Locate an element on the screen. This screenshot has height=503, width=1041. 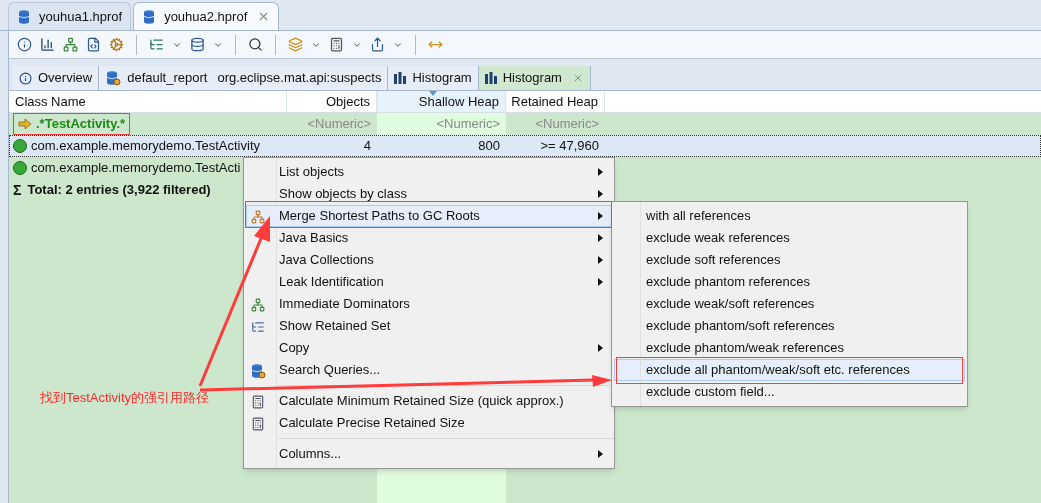
menu-item: Show Retained Set is located at coordinates (429, 326).